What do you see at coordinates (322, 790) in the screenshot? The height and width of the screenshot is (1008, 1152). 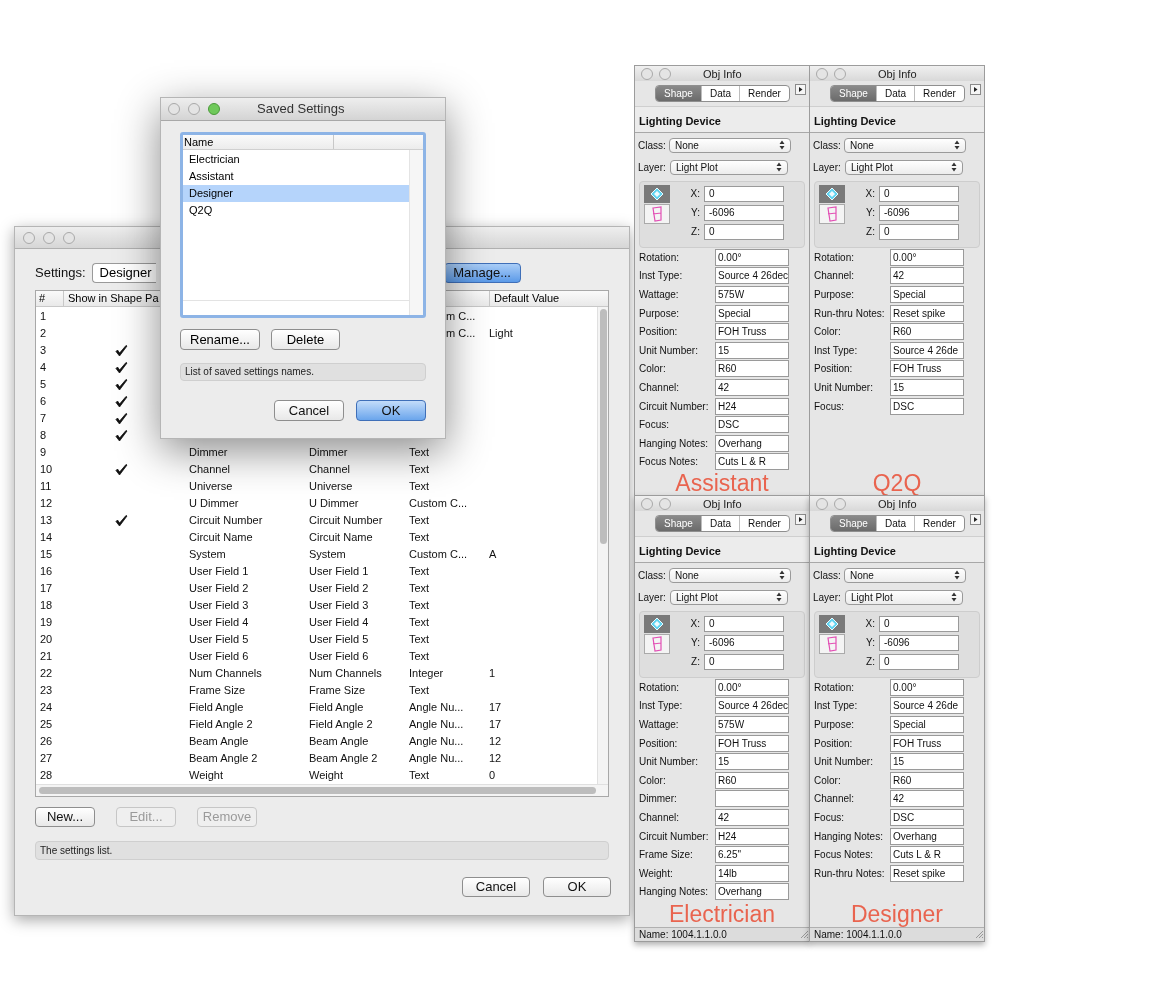 I see `horizontal-scrollbar` at bounding box center [322, 790].